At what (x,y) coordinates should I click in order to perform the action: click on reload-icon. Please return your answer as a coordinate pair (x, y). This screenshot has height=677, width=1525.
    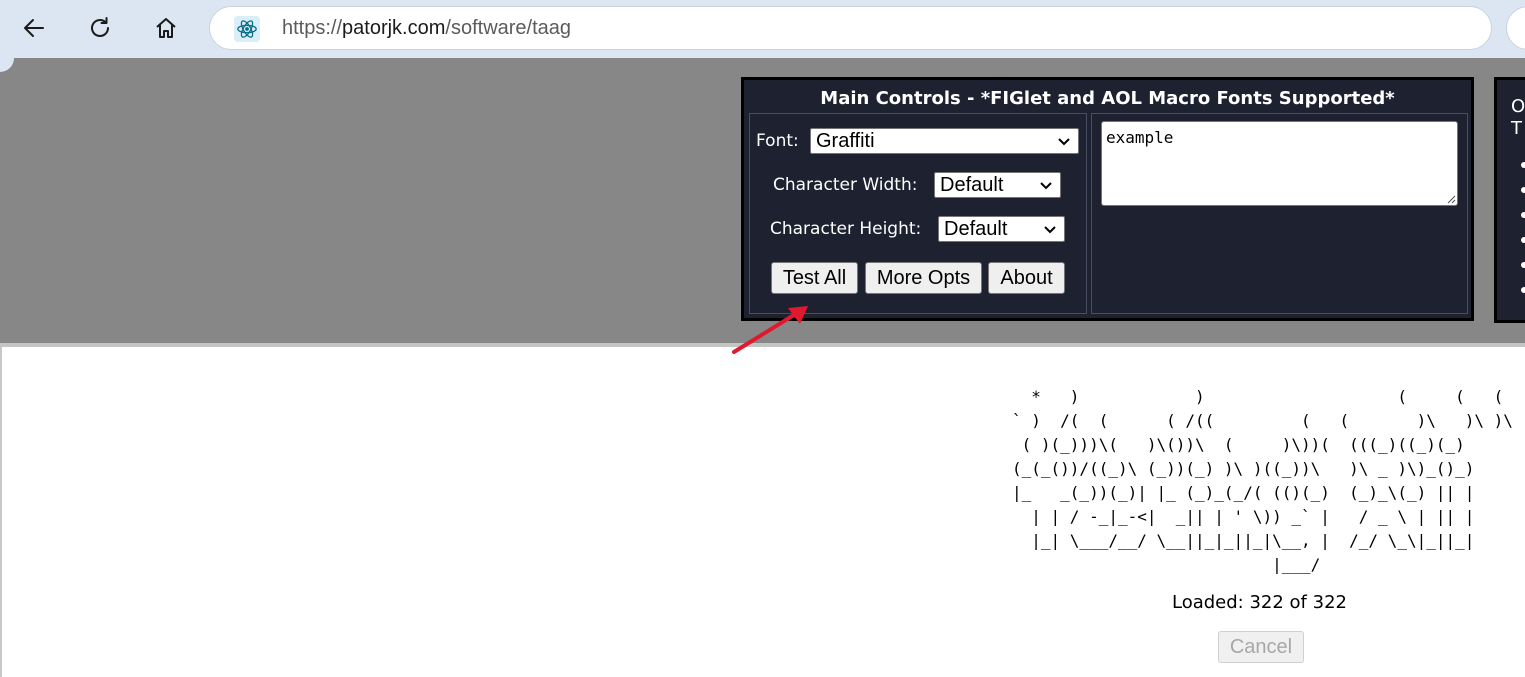
    Looking at the image, I should click on (100, 27).